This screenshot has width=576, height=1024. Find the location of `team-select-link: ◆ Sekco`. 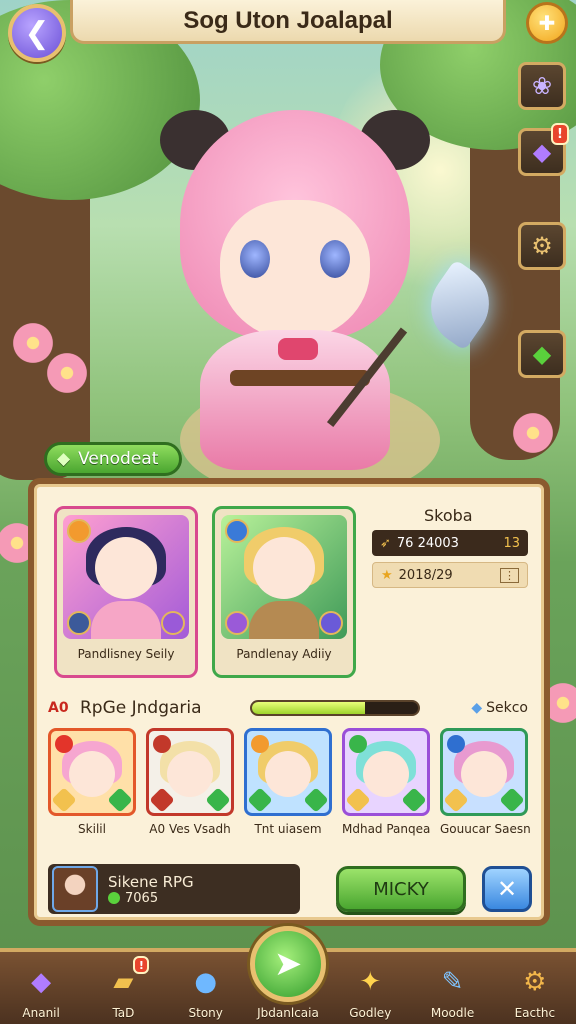

team-select-link: ◆ Sekco is located at coordinates (499, 708).